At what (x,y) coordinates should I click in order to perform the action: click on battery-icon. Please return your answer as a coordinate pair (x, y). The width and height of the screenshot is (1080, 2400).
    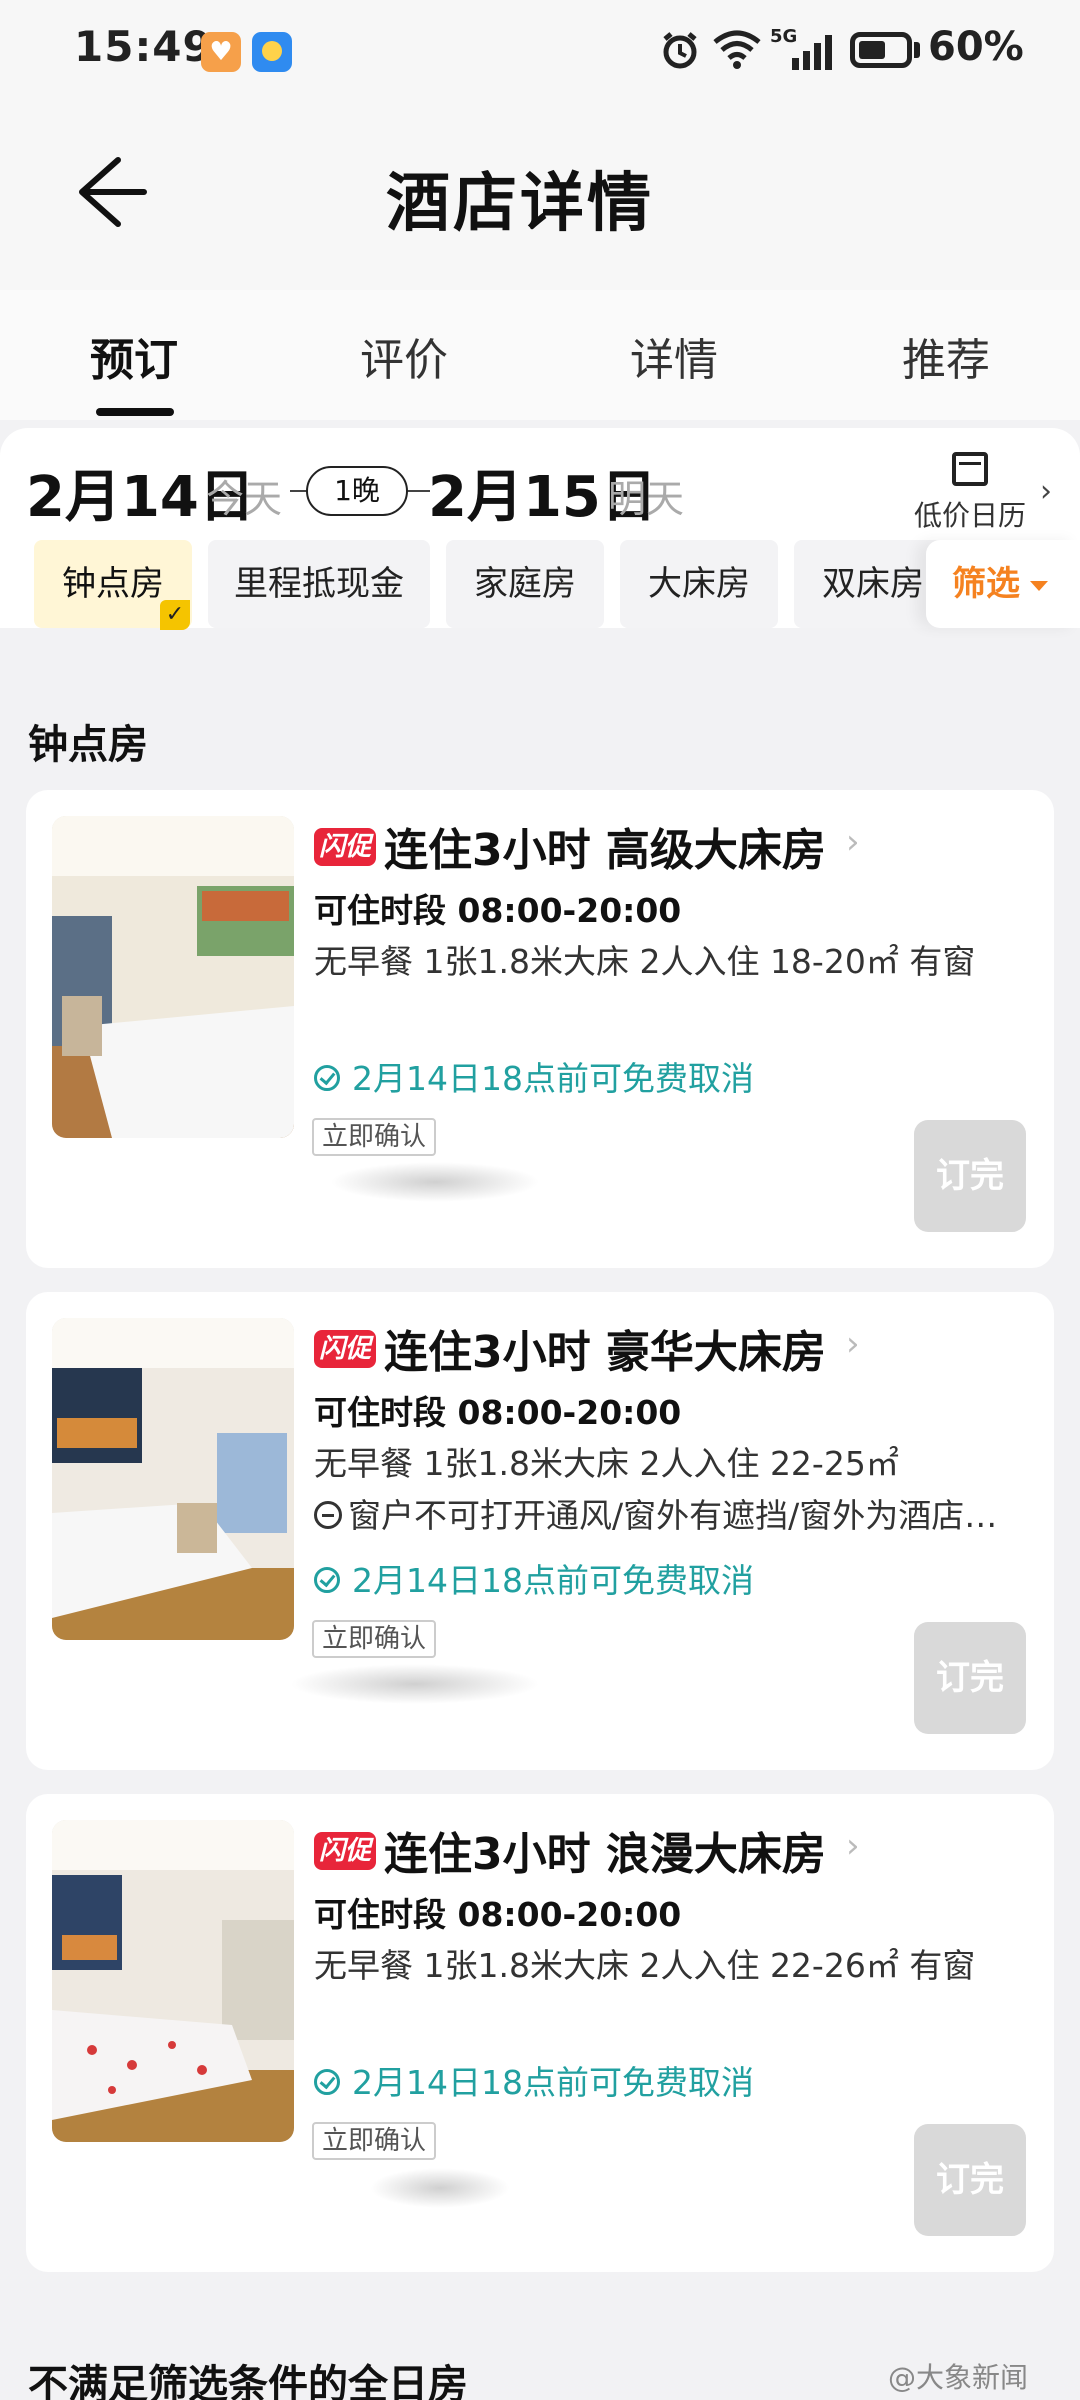
    Looking at the image, I should click on (881, 50).